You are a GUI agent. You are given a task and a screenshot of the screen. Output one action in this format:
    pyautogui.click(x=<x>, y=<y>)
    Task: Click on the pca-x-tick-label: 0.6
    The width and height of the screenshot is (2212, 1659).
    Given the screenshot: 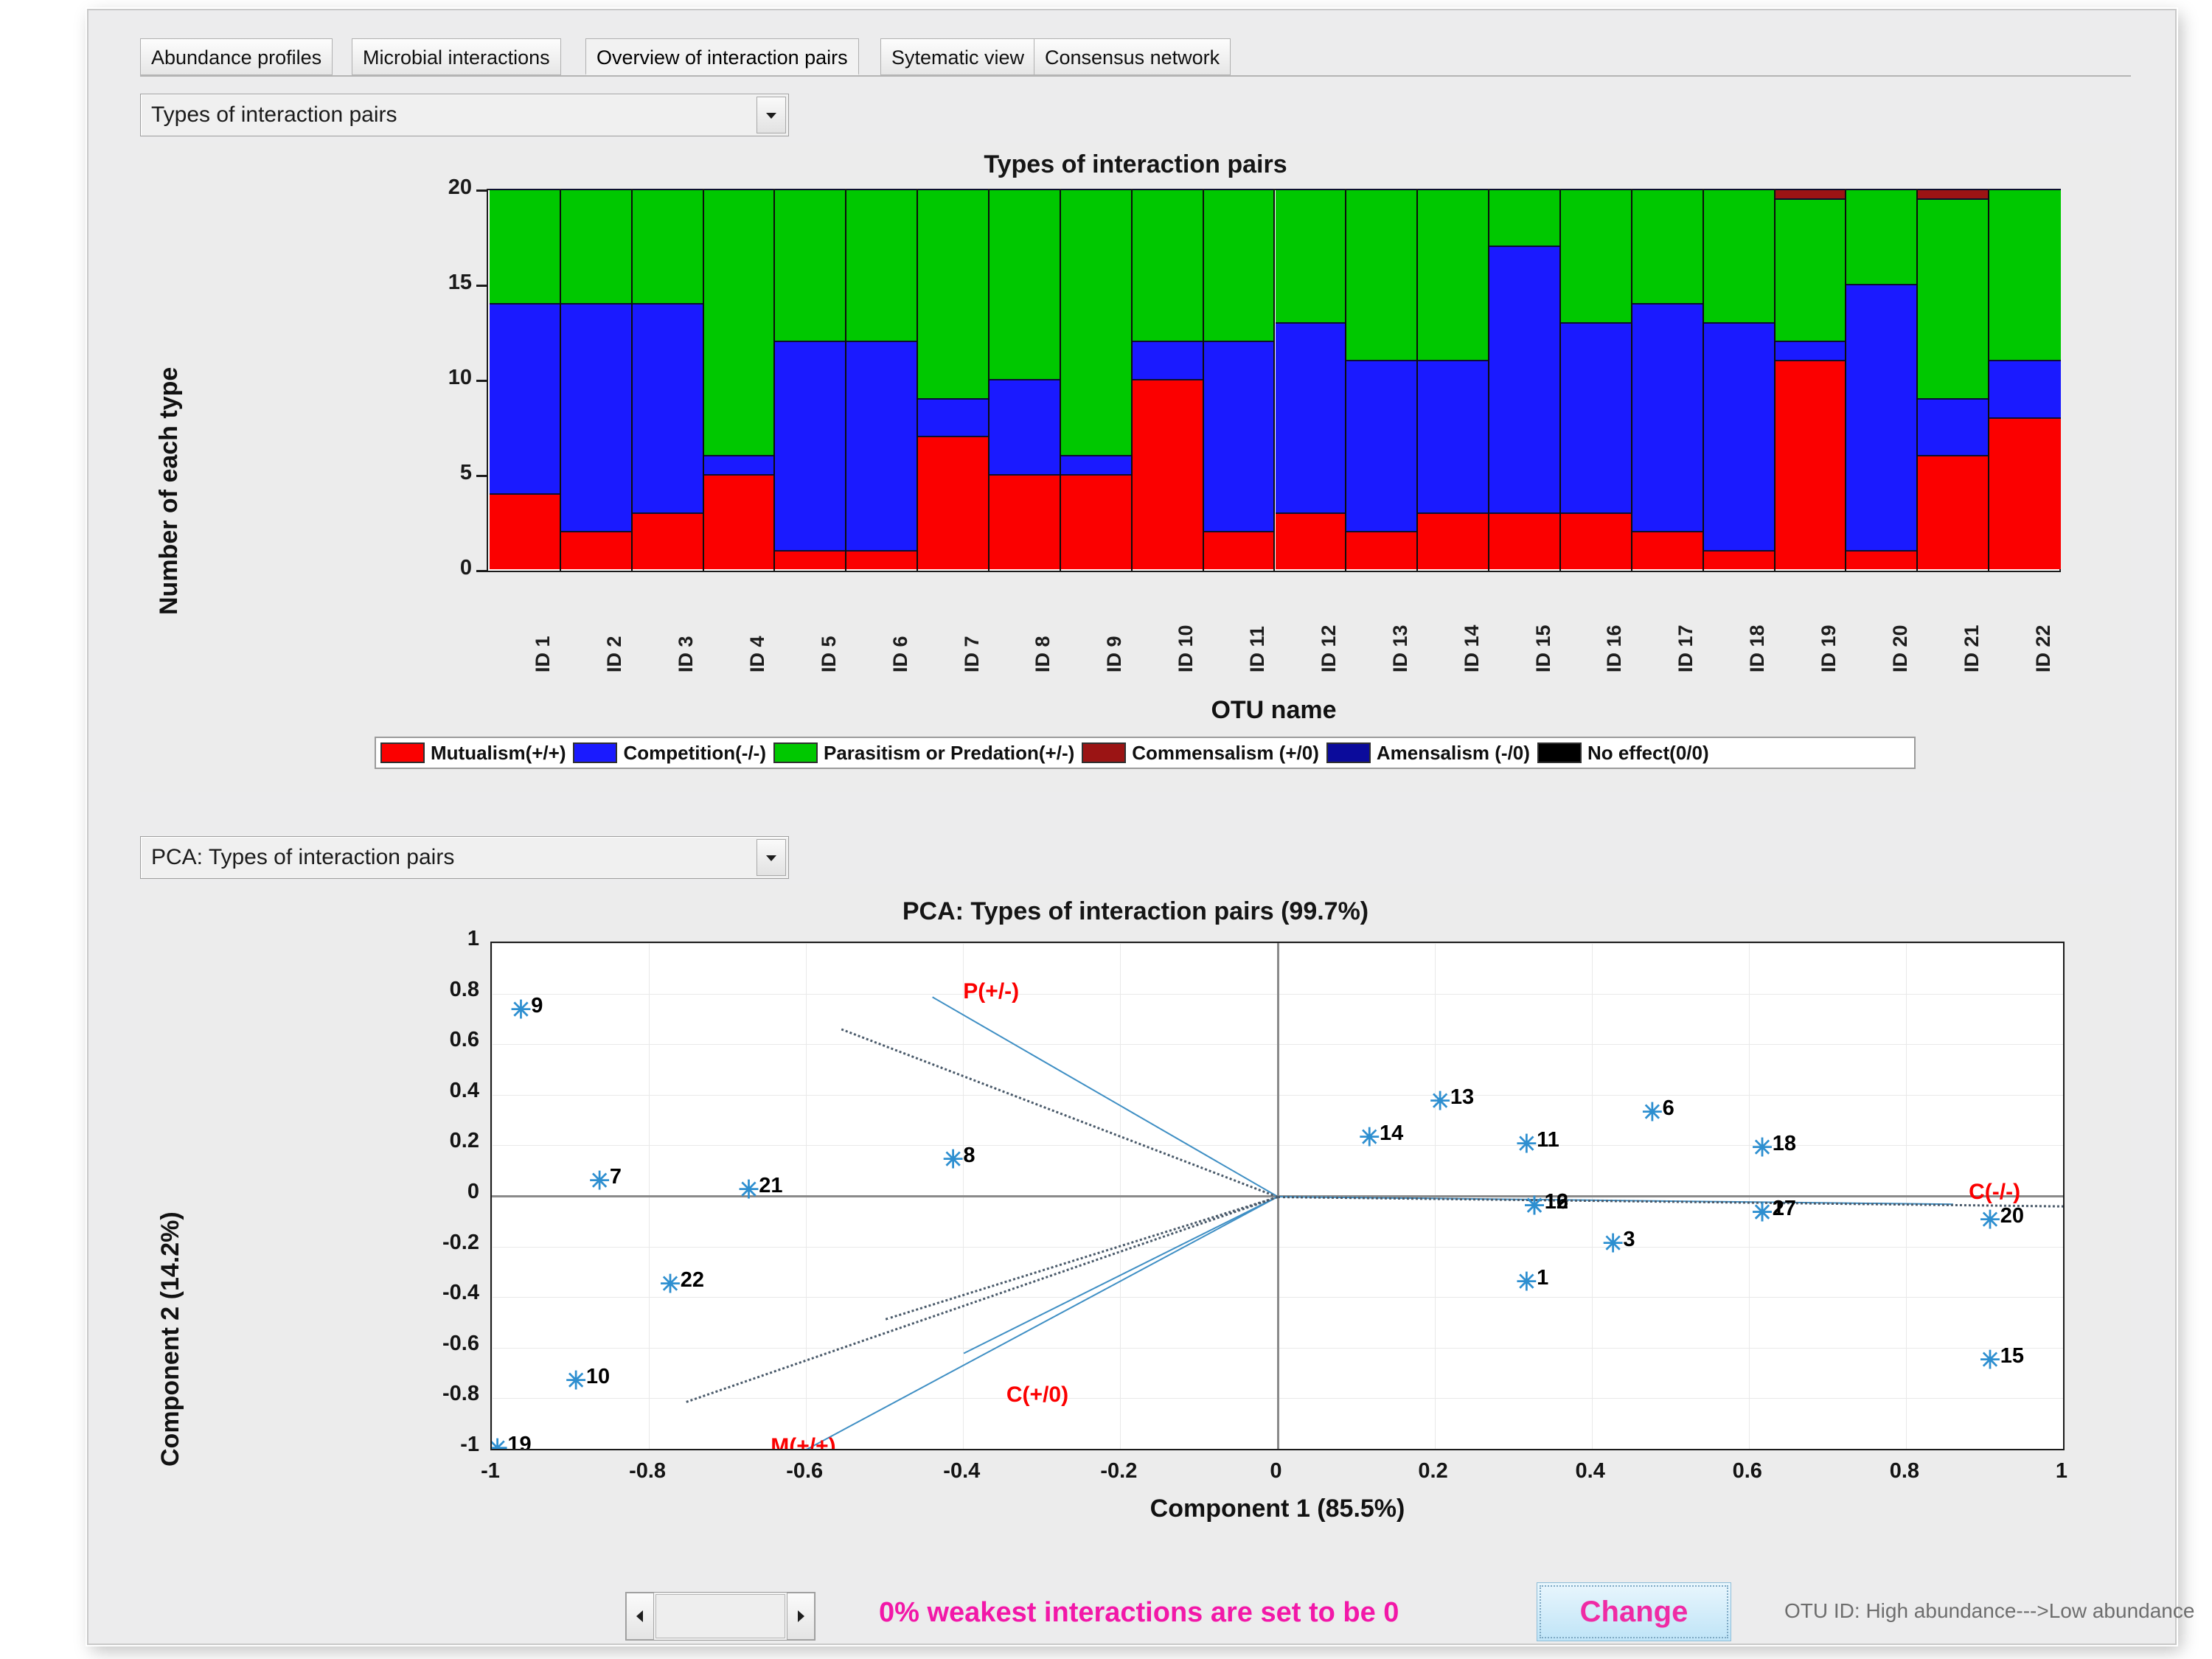 What is the action you would take?
    pyautogui.click(x=1747, y=1471)
    